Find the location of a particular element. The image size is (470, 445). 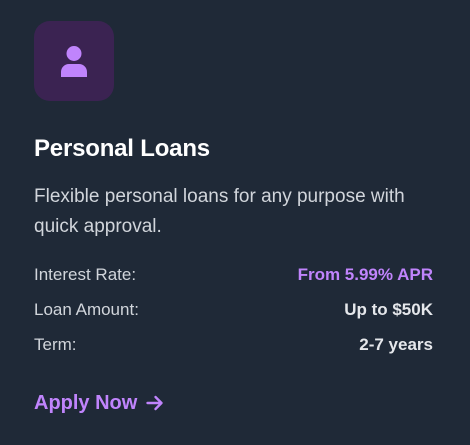

icon-tile is located at coordinates (74, 61).